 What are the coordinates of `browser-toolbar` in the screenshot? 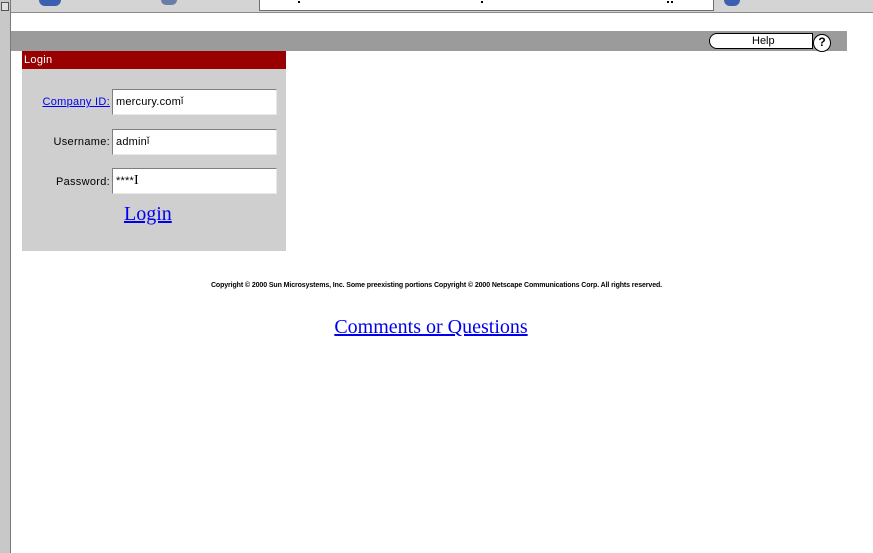 It's located at (442, 6).